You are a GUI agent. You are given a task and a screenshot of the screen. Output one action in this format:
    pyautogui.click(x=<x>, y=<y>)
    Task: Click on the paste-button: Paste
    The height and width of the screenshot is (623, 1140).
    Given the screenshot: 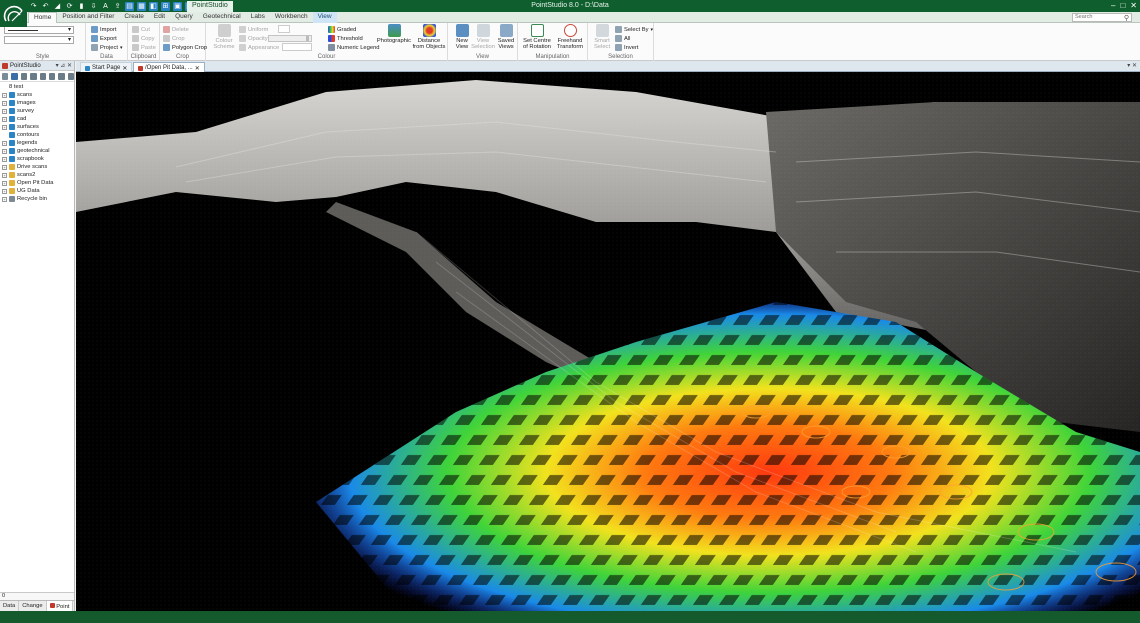 What is the action you would take?
    pyautogui.click(x=144, y=47)
    